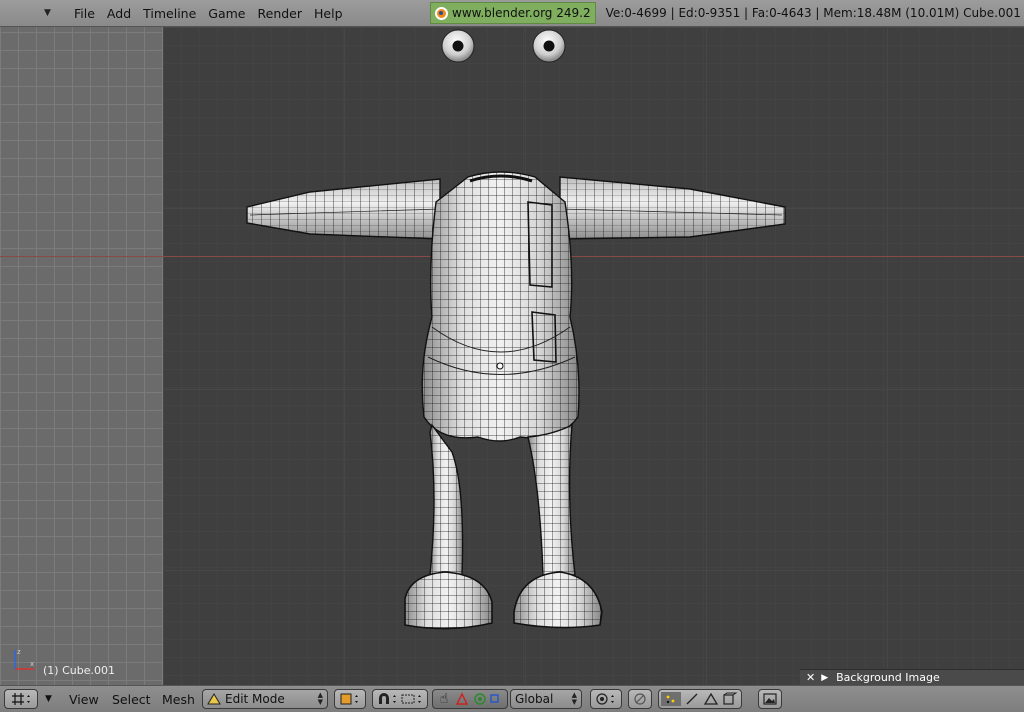 This screenshot has height=712, width=1024. I want to click on legs-mesh, so click(502, 499).